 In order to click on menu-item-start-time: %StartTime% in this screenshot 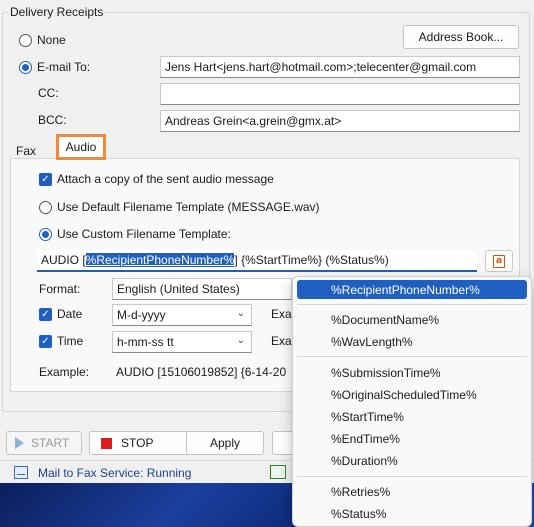, I will do `click(367, 417)`.